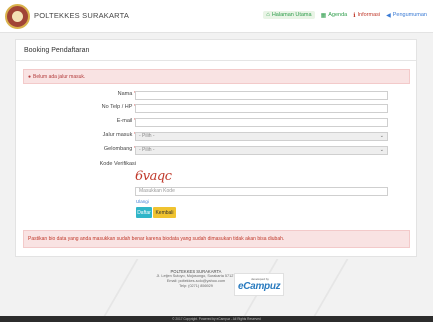 This screenshot has width=433, height=322. I want to click on jalur-label: Jalur masuk *, so click(119, 135).